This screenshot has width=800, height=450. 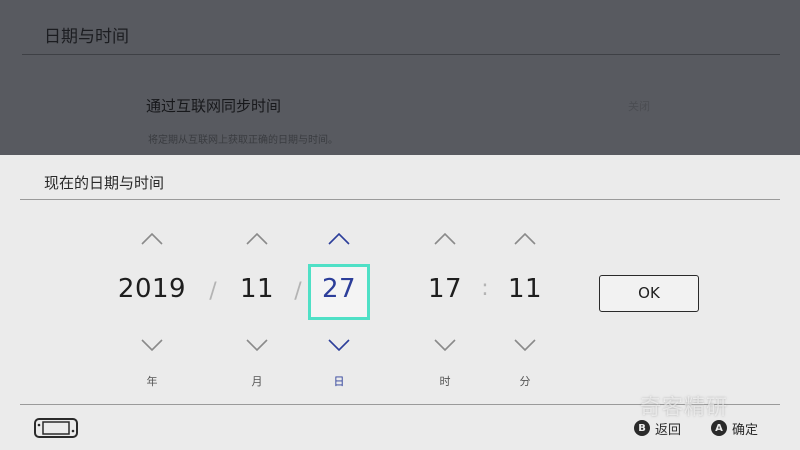 What do you see at coordinates (339, 381) in the screenshot?
I see `day-unit-label: 日` at bounding box center [339, 381].